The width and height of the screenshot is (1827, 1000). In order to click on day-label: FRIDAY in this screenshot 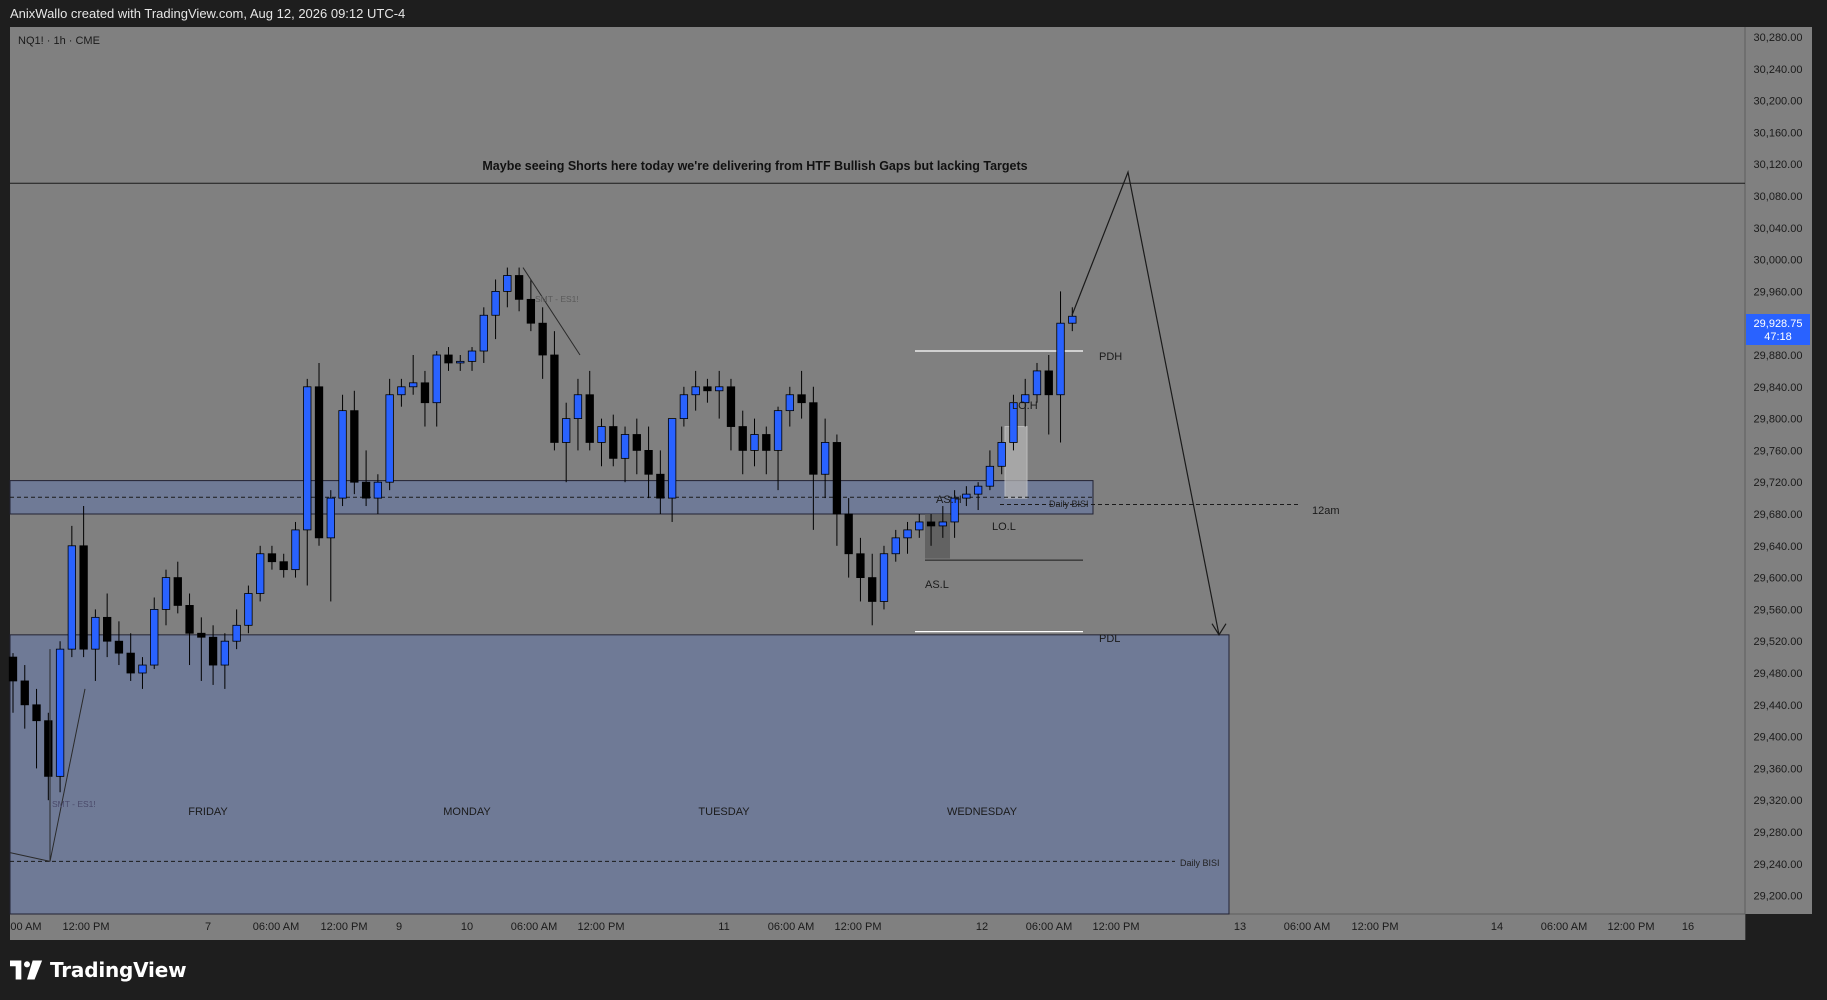, I will do `click(208, 812)`.